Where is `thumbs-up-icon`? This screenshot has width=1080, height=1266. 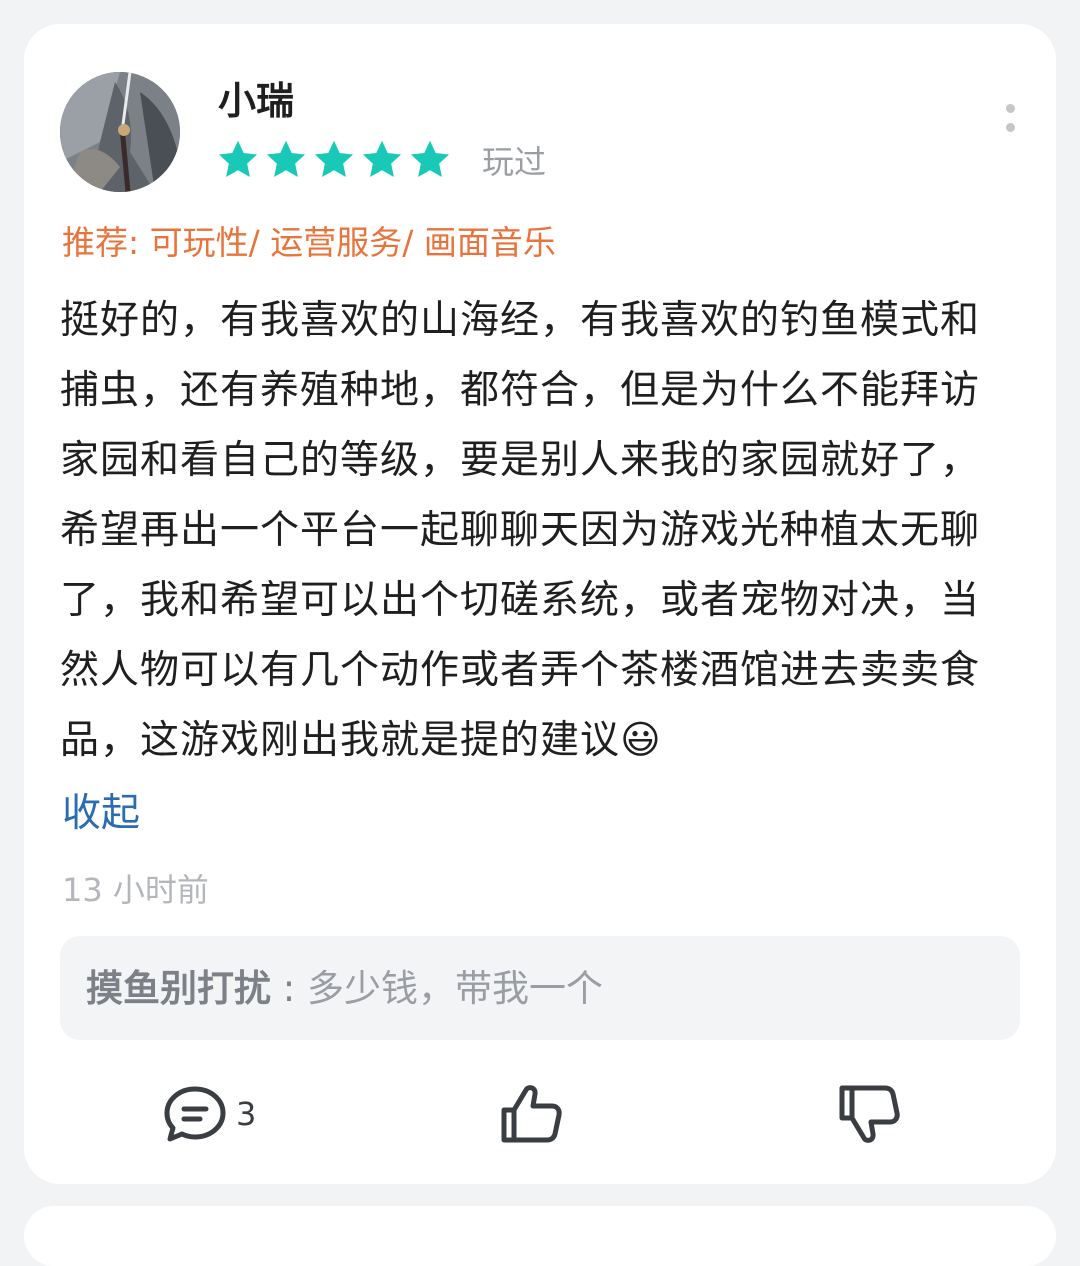
thumbs-up-icon is located at coordinates (531, 1114).